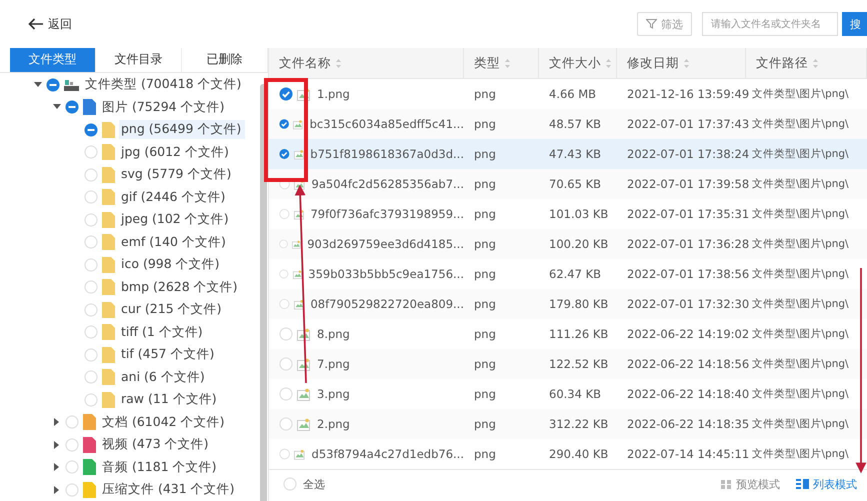  Describe the element at coordinates (854, 24) in the screenshot. I see `search-button: 搜` at that location.